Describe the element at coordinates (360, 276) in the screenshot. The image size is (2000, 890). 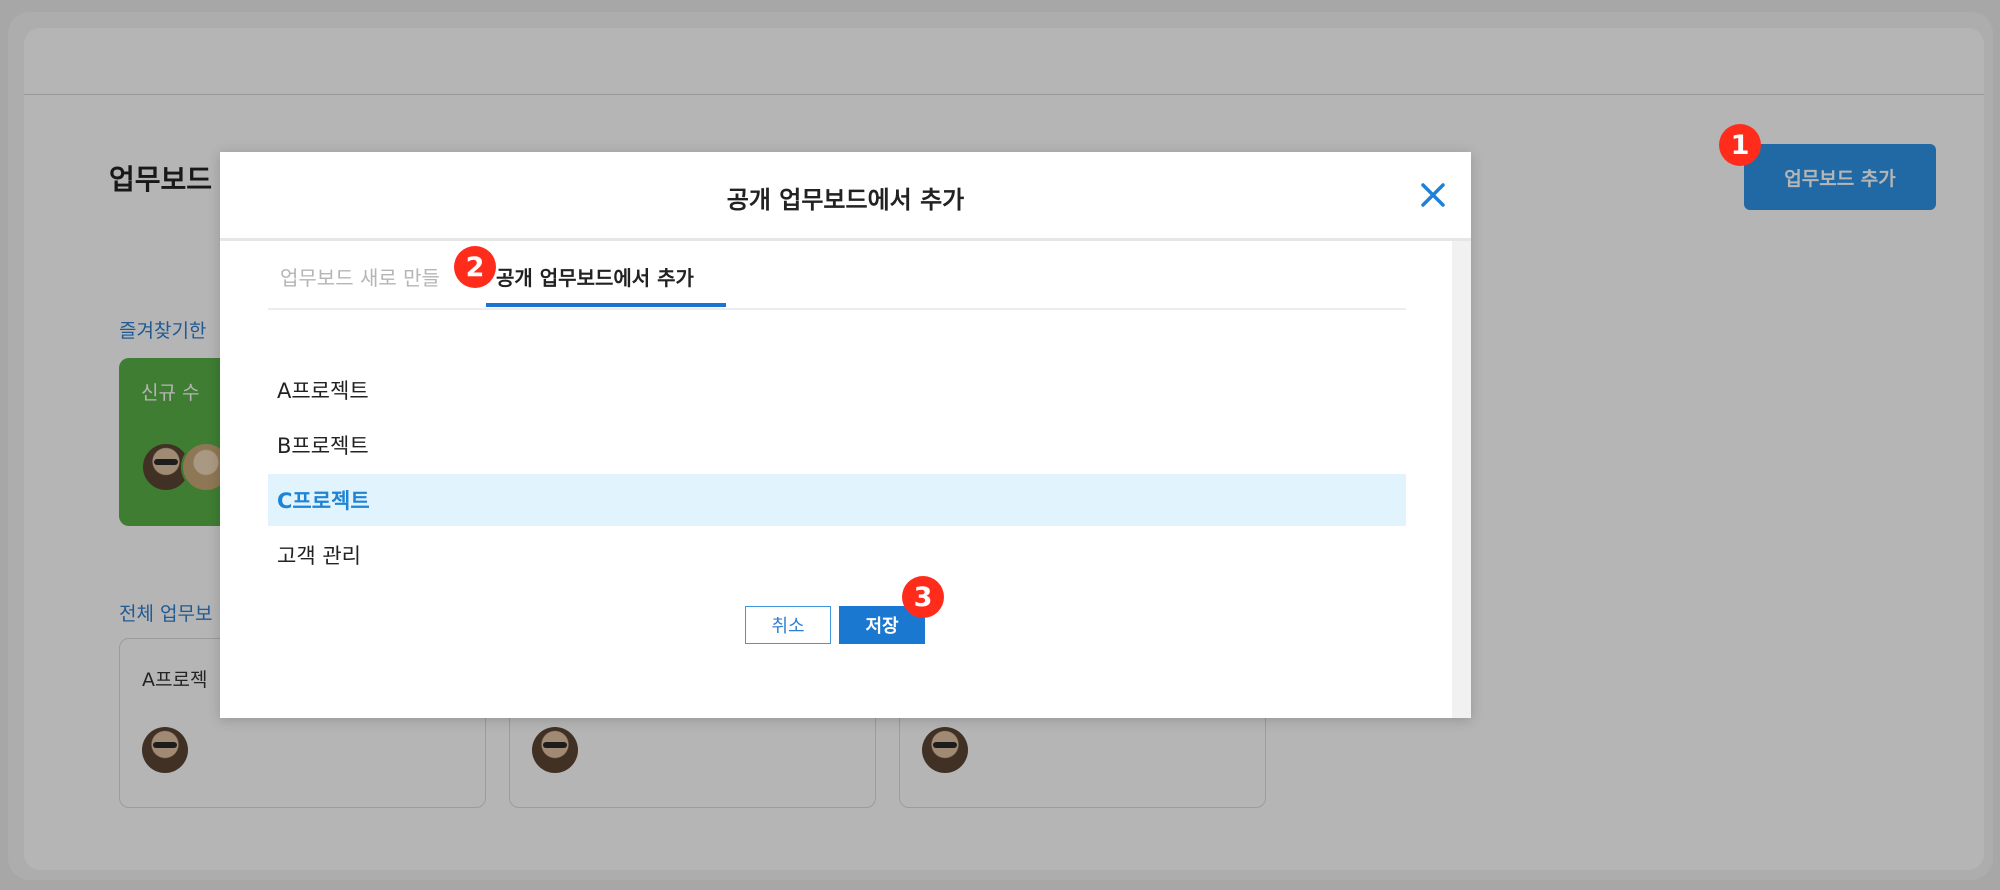
I see `tab-create-new-board: 업무보드 새로 만들` at that location.